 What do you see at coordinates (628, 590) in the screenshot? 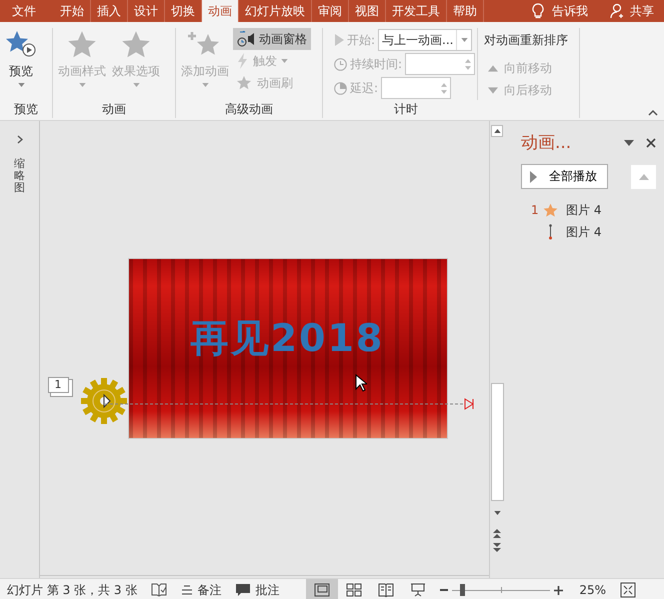
I see `fit-to-window-icon` at bounding box center [628, 590].